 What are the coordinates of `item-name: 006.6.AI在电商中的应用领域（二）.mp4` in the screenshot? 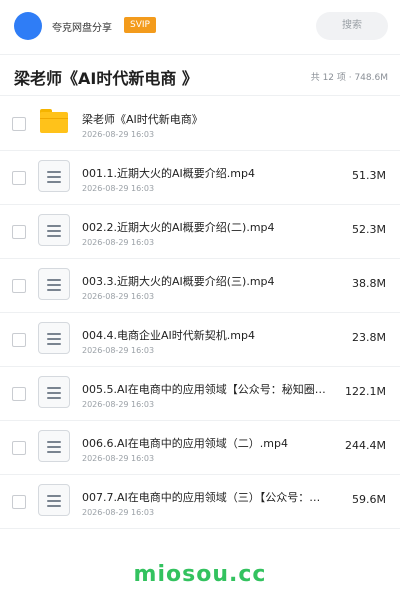 It's located at (185, 443).